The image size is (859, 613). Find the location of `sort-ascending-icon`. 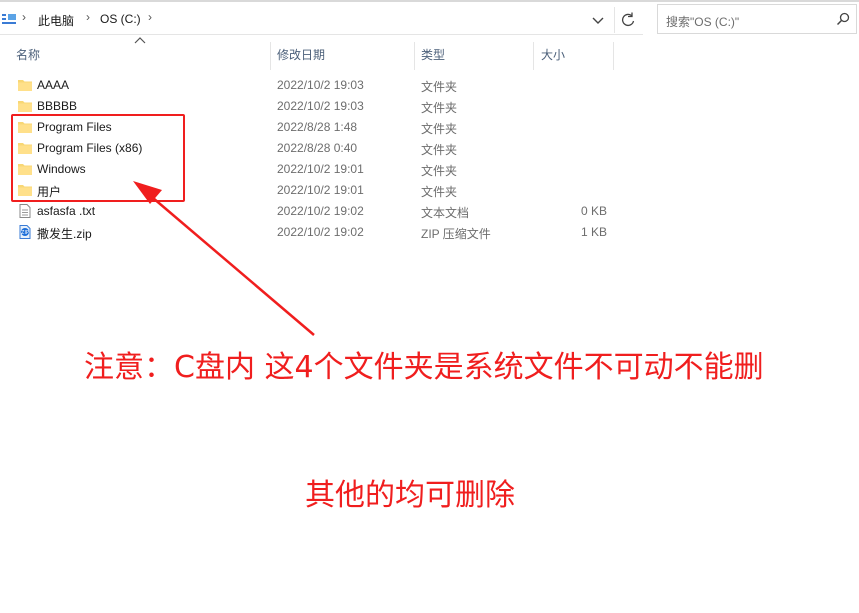

sort-ascending-icon is located at coordinates (140, 40).